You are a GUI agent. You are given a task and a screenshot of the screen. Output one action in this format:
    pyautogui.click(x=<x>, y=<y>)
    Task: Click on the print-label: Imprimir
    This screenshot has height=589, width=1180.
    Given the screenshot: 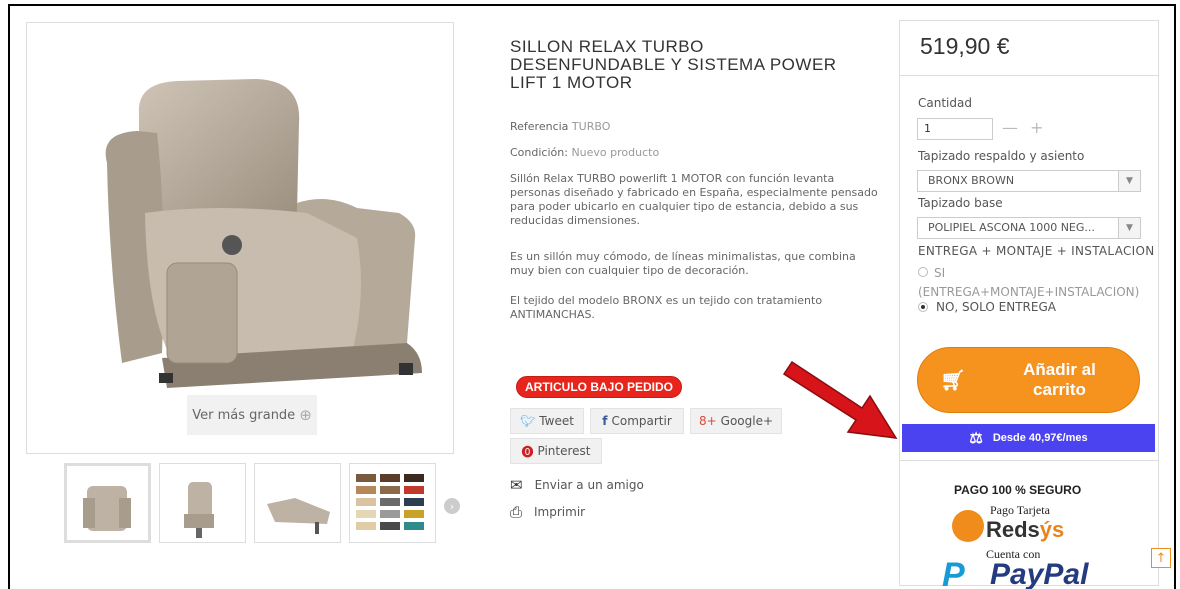 What is the action you would take?
    pyautogui.click(x=560, y=512)
    